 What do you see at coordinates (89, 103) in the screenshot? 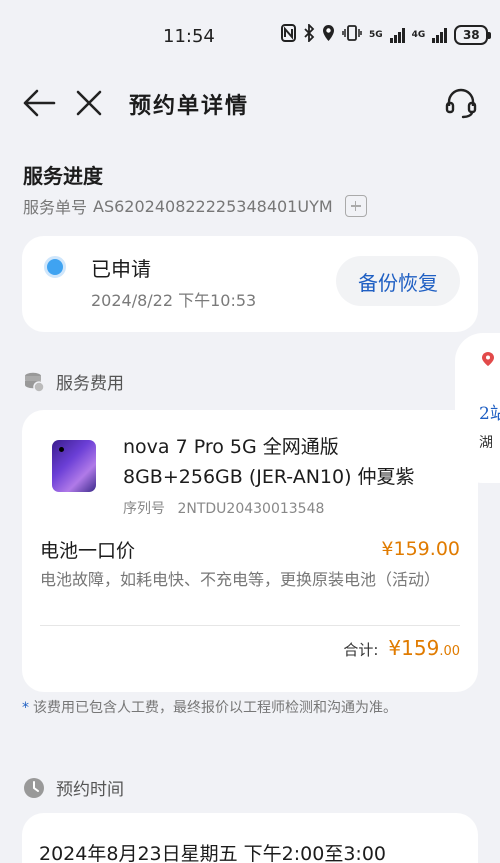
I see `close-icon` at bounding box center [89, 103].